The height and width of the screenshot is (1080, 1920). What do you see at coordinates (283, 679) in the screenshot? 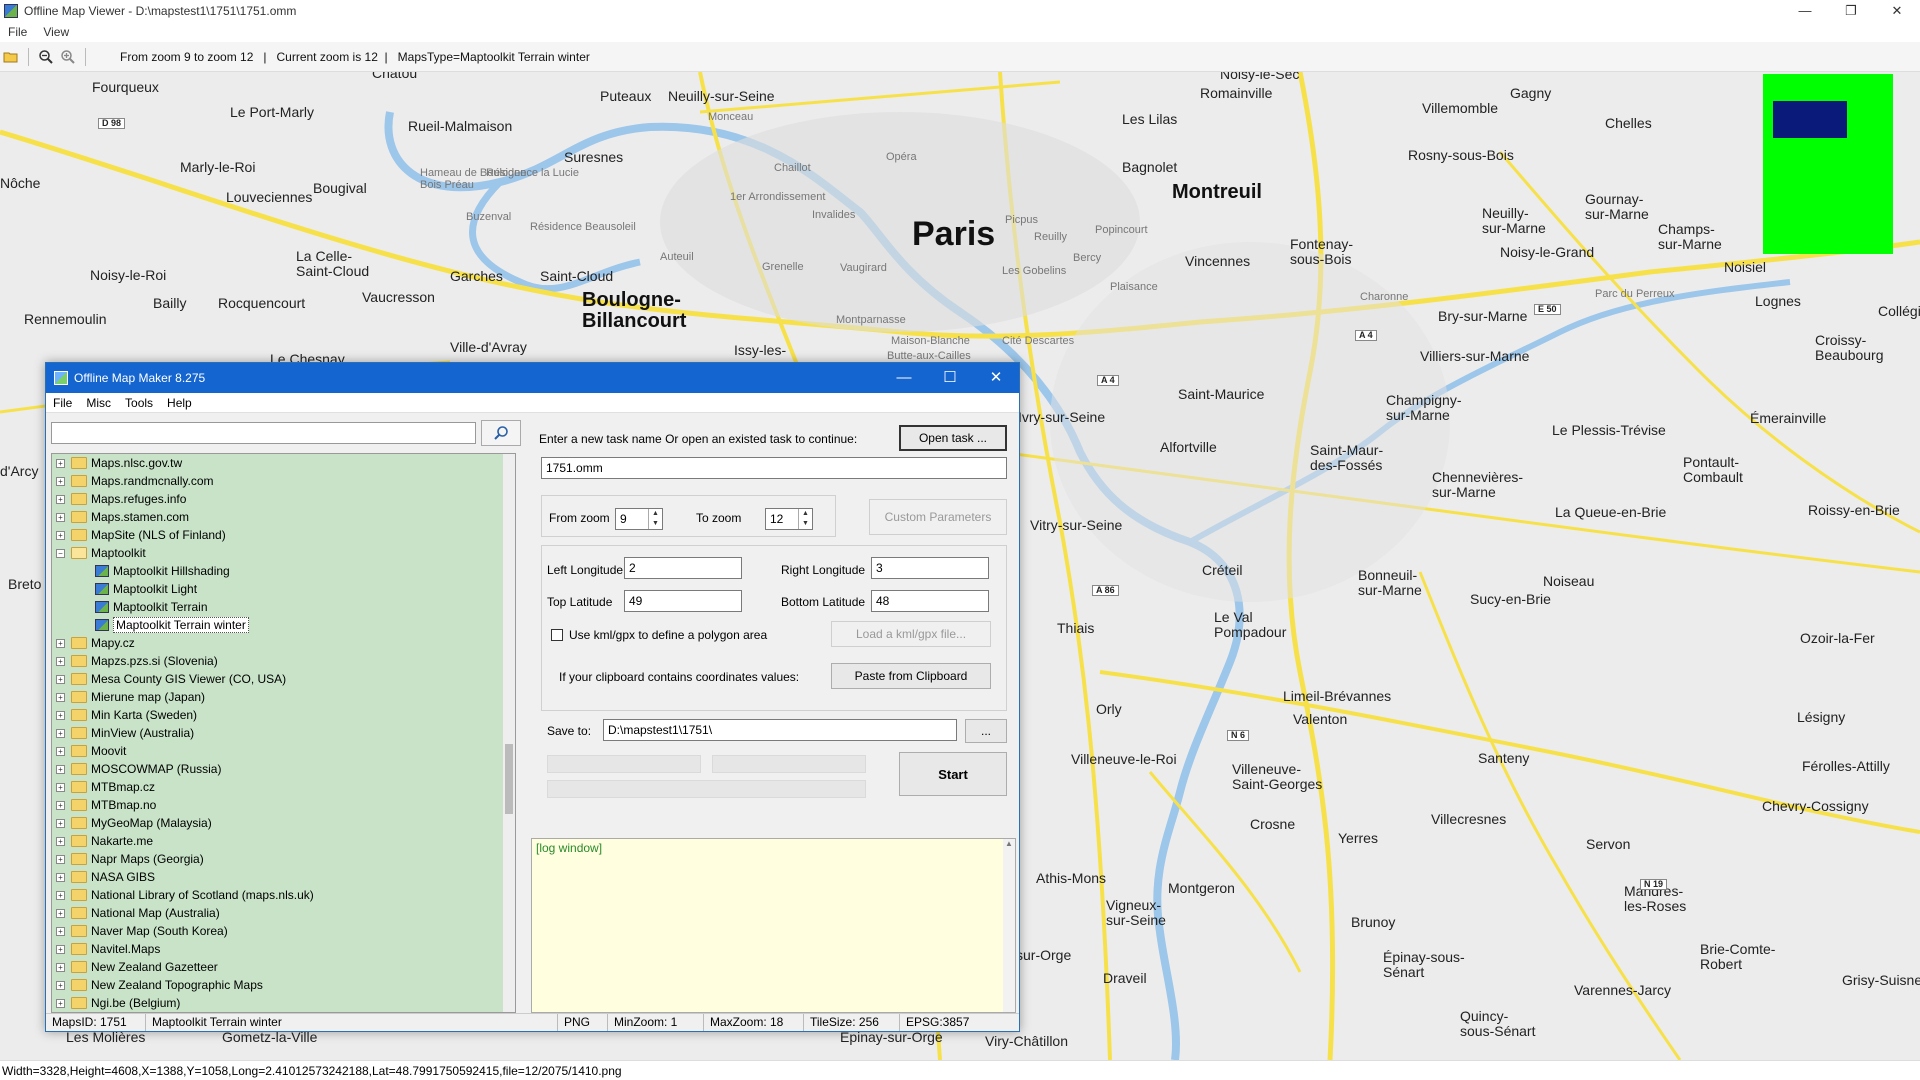
I see `tree-item: + Mesa County GIS Viewer (CO, USA)` at bounding box center [283, 679].